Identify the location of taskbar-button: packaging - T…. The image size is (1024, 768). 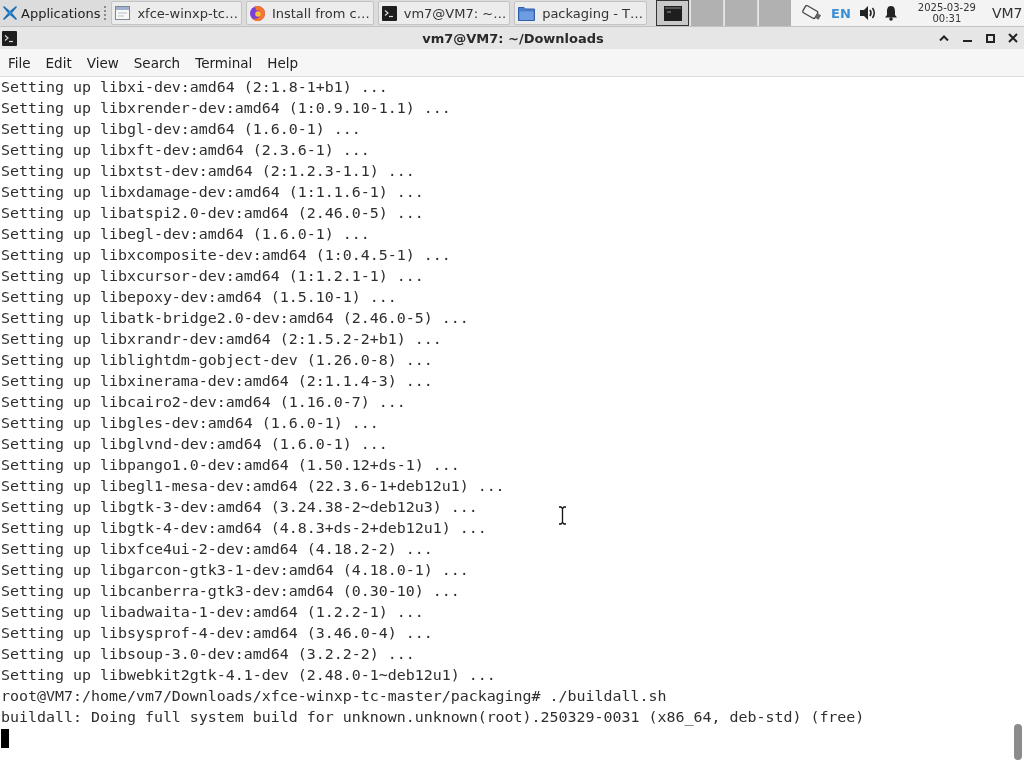
(581, 13).